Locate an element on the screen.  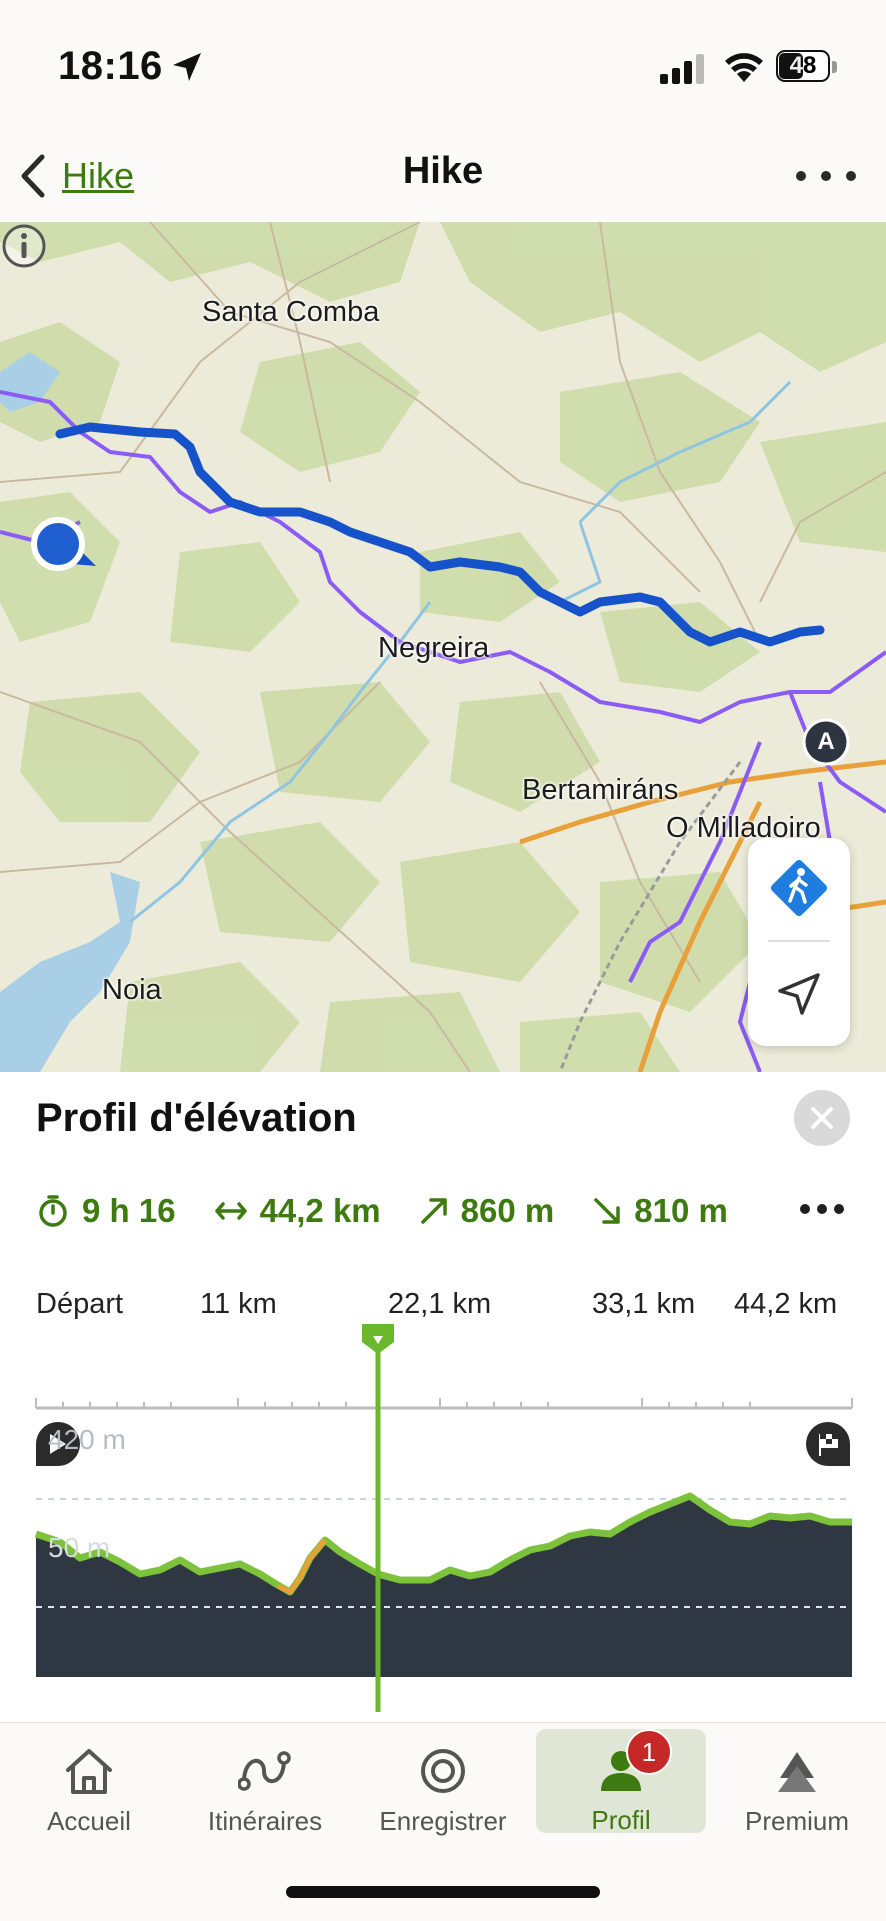
stat-distance: 44,2 km is located at coordinates (297, 1211).